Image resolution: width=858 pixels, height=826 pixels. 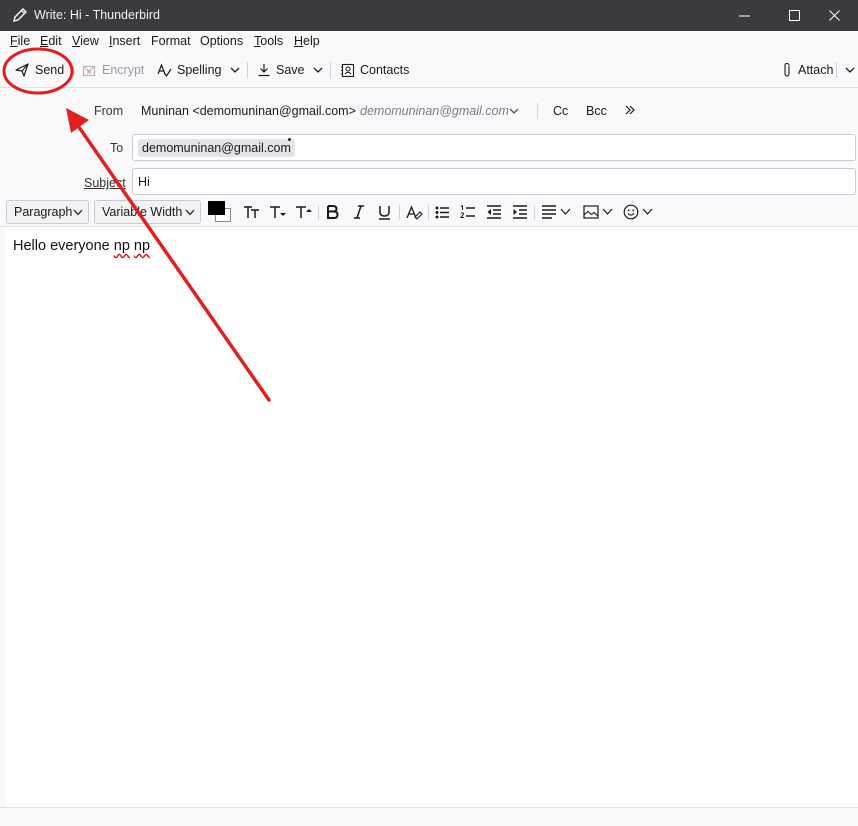 What do you see at coordinates (591, 212) in the screenshot?
I see `image-icon` at bounding box center [591, 212].